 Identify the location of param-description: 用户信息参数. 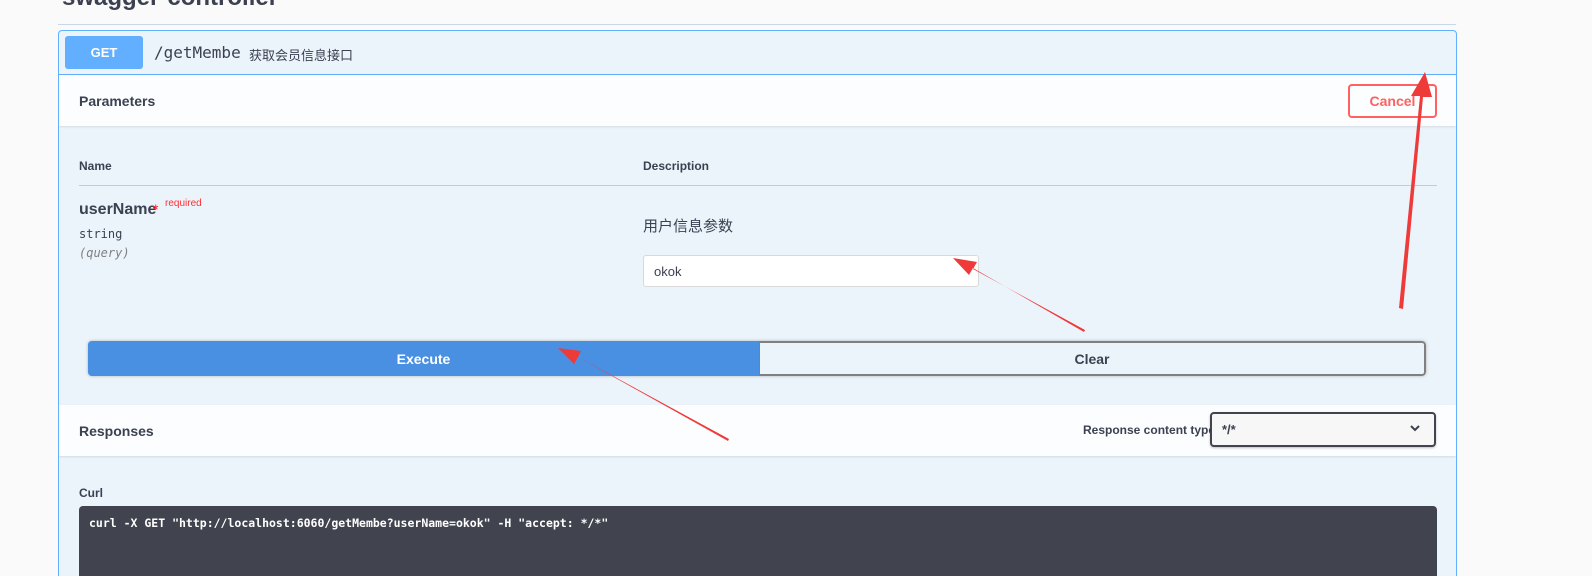
(688, 226).